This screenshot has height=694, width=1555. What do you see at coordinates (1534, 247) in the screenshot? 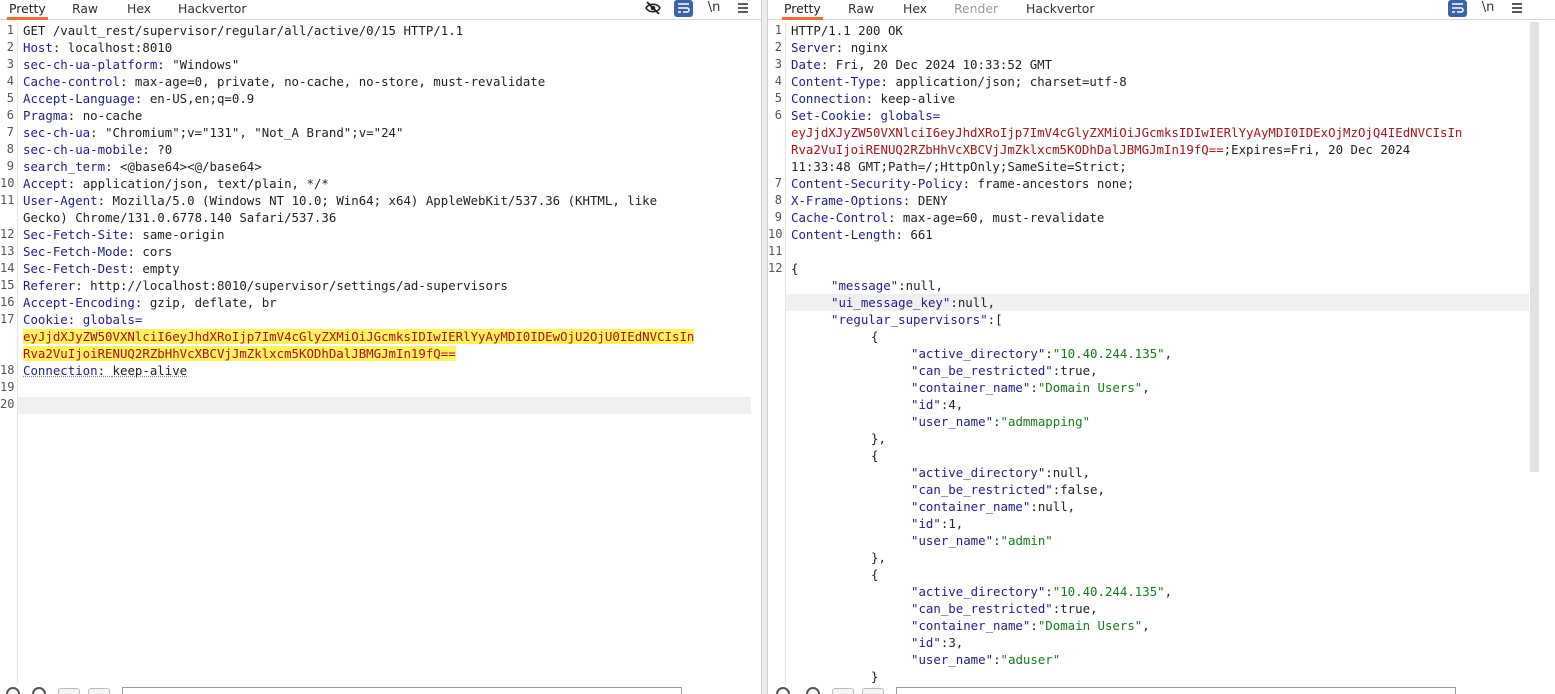
I see `vertical-scrollbar` at bounding box center [1534, 247].